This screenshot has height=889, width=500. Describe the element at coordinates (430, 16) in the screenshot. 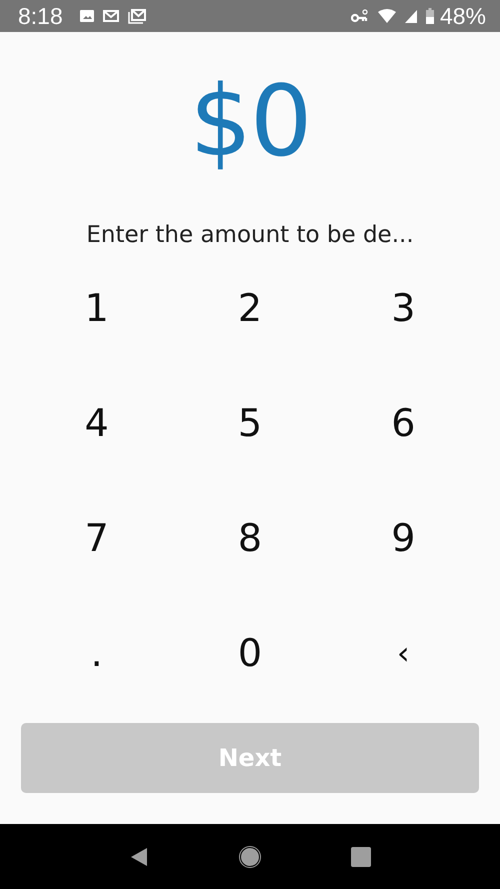

I see `battery-icon` at that location.